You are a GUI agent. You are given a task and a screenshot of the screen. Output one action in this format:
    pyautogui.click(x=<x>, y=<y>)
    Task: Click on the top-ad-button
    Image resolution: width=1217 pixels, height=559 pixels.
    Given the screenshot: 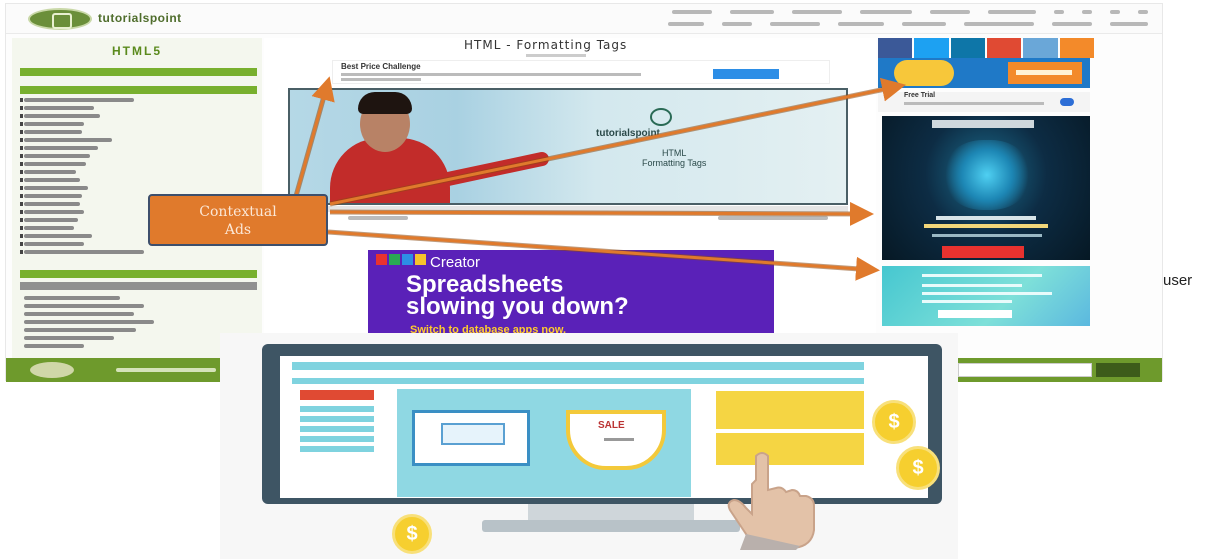 What is the action you would take?
    pyautogui.click(x=746, y=74)
    